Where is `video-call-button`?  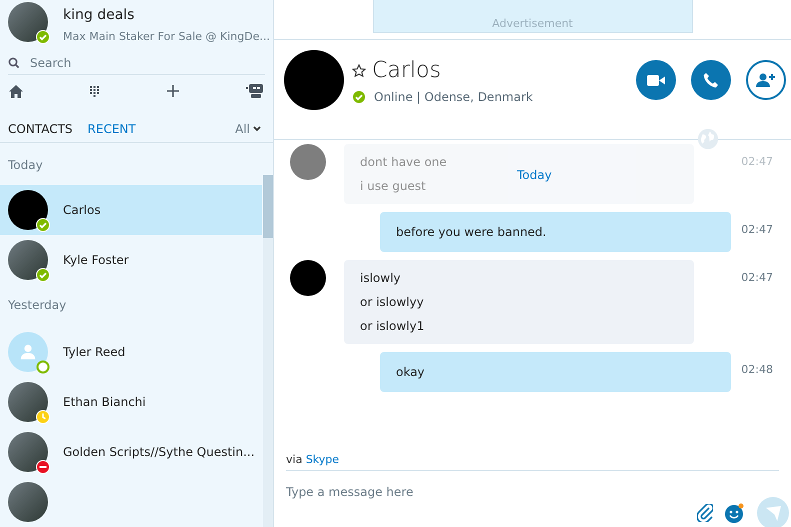 video-call-button is located at coordinates (656, 80).